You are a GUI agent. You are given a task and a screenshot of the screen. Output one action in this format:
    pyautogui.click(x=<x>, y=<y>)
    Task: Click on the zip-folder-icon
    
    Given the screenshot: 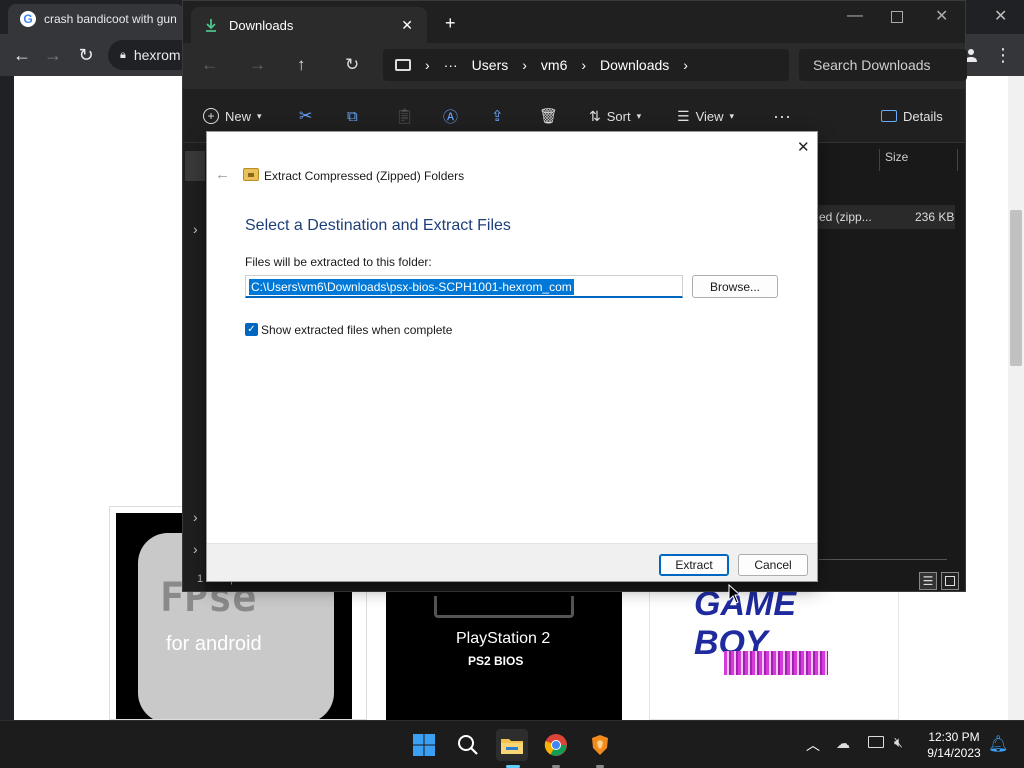 What is the action you would take?
    pyautogui.click(x=251, y=174)
    